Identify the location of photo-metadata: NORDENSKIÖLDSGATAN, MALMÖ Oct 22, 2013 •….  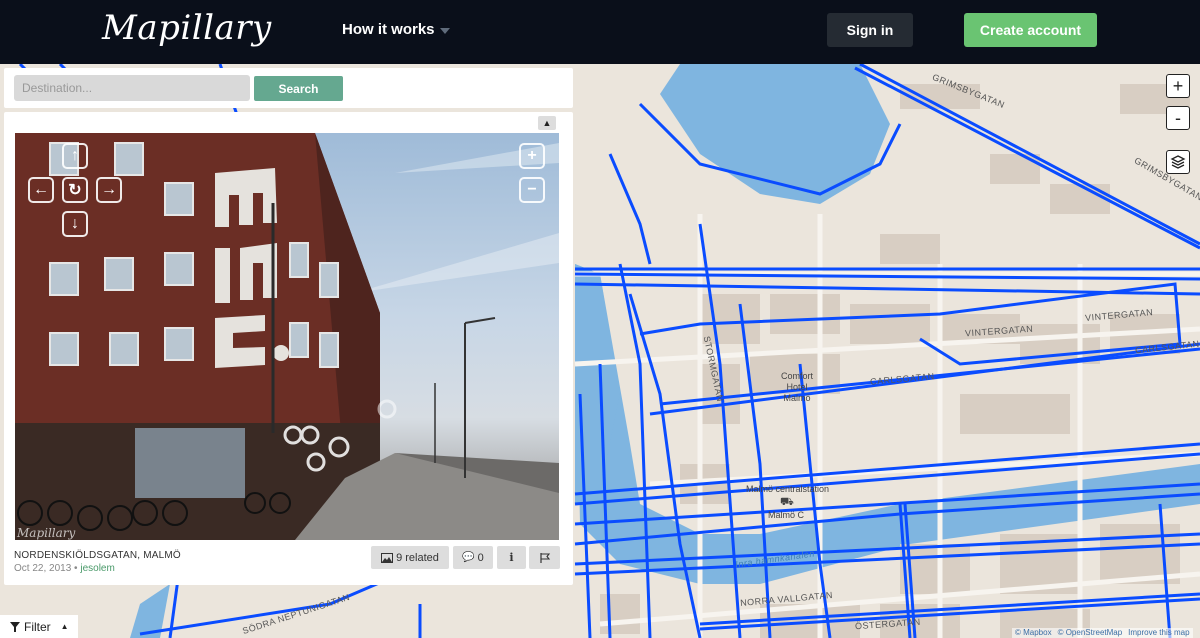
(97, 562).